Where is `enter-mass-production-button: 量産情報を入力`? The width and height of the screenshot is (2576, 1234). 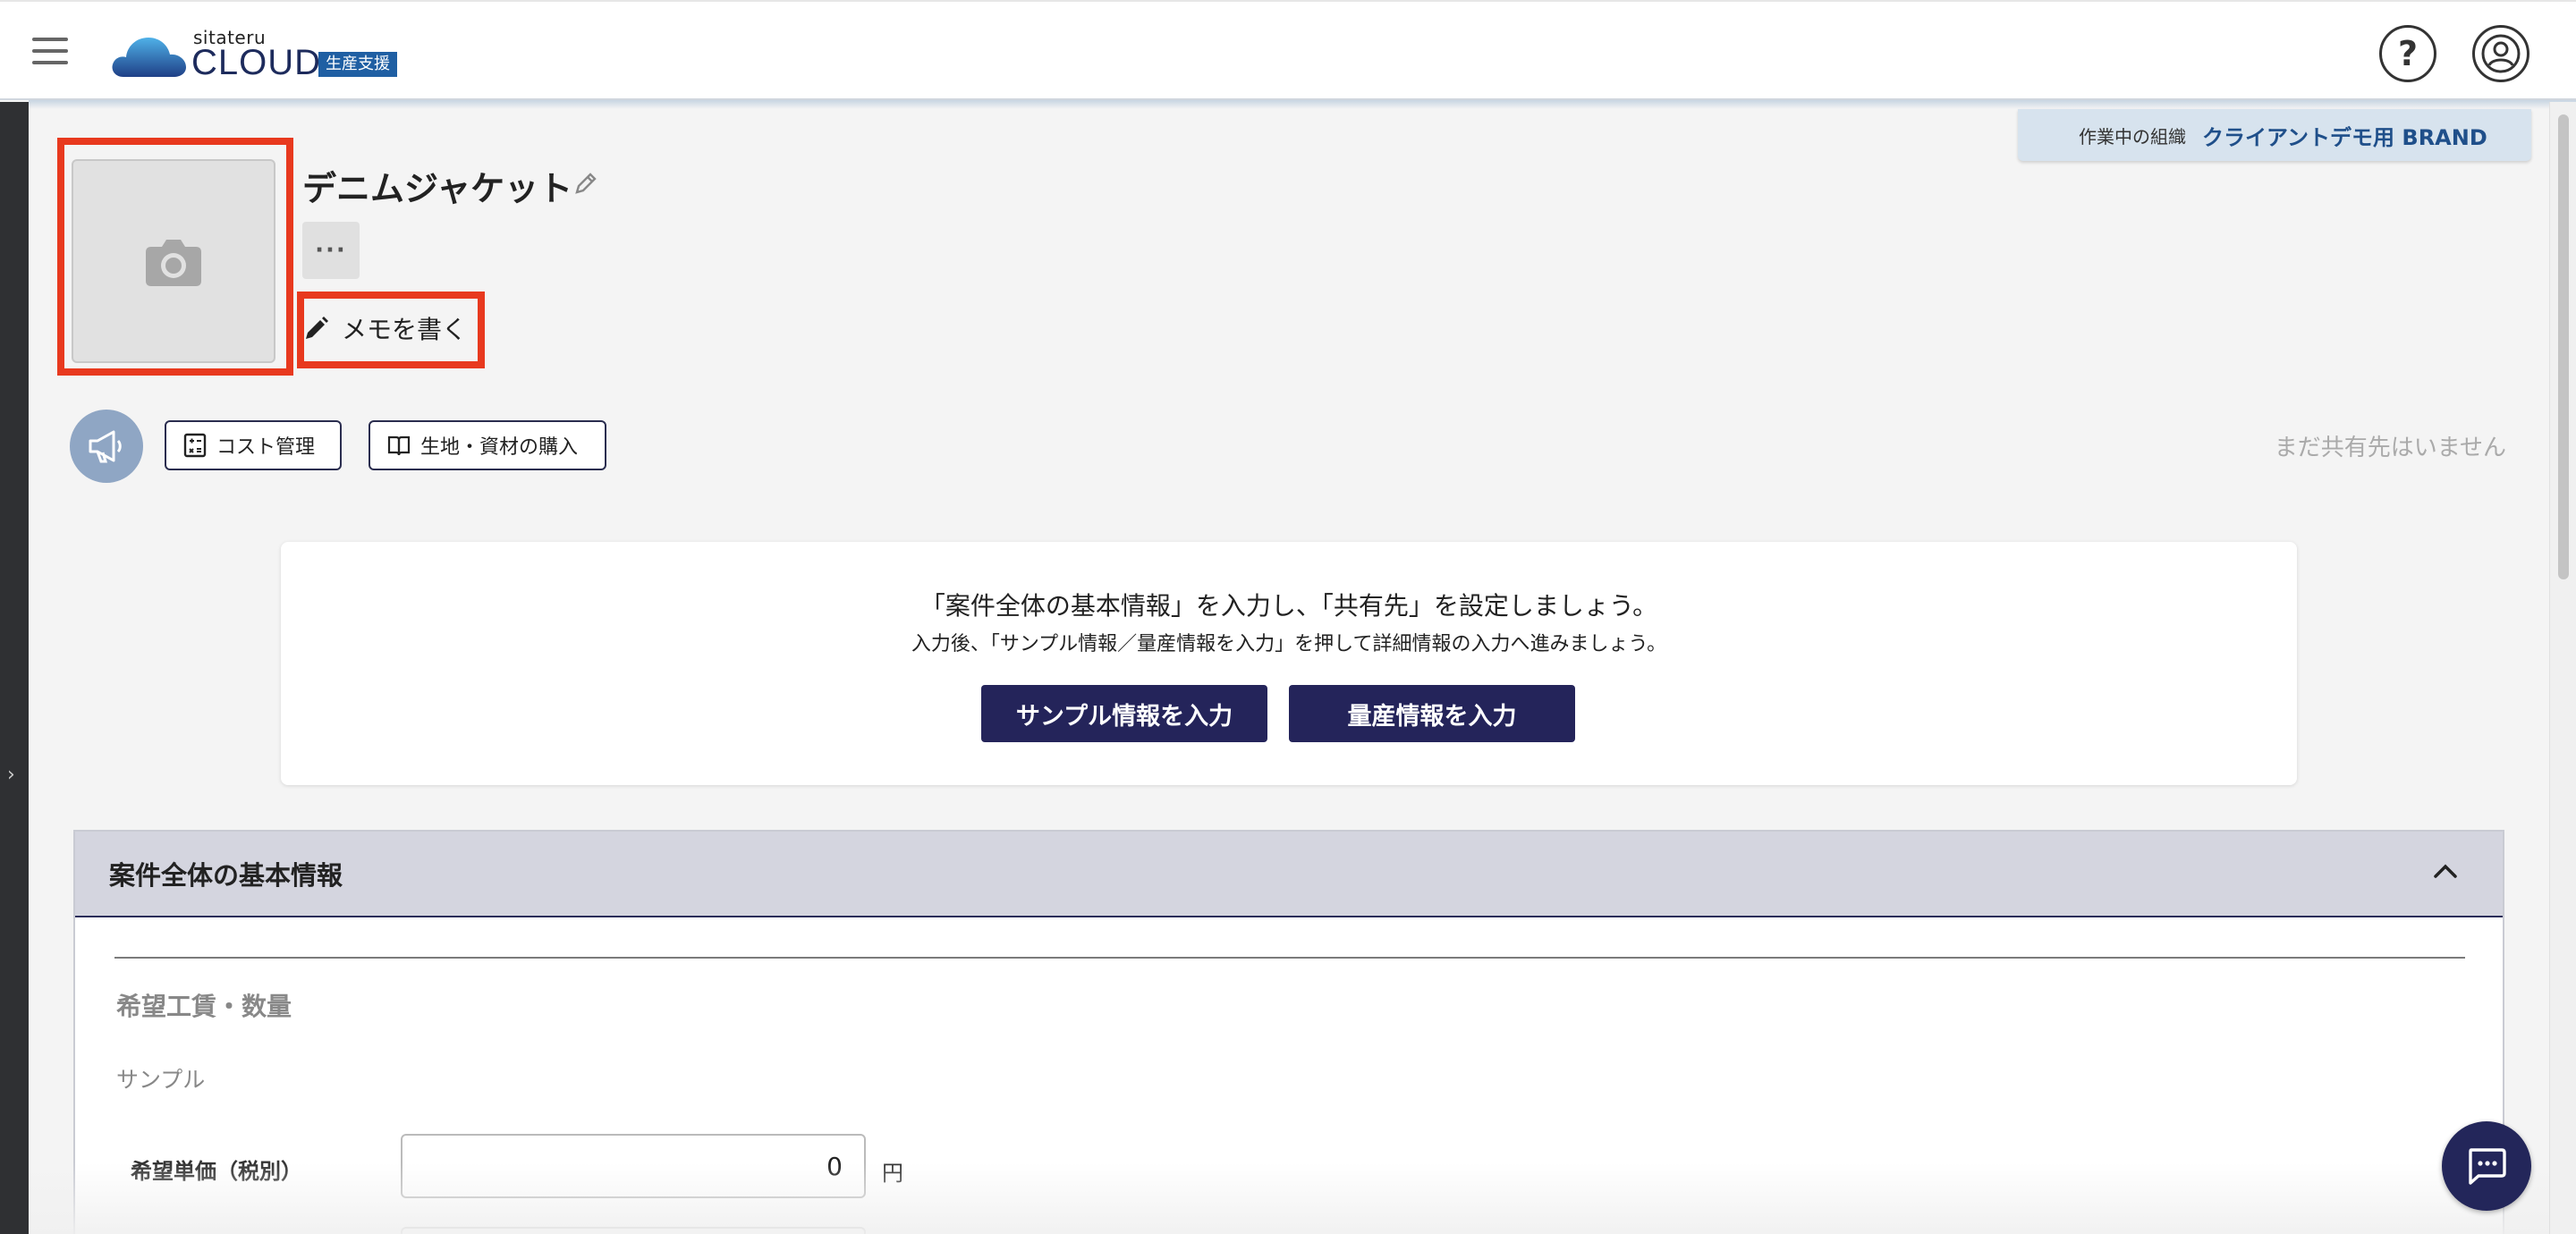 enter-mass-production-button: 量産情報を入力 is located at coordinates (1432, 713).